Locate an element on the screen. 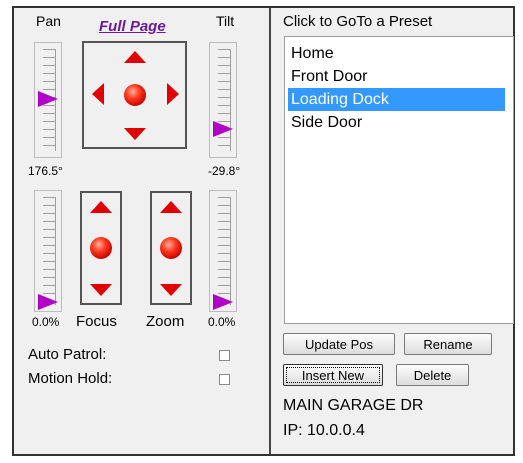 This screenshot has height=463, width=523. pan-label: Pan is located at coordinates (48, 21).